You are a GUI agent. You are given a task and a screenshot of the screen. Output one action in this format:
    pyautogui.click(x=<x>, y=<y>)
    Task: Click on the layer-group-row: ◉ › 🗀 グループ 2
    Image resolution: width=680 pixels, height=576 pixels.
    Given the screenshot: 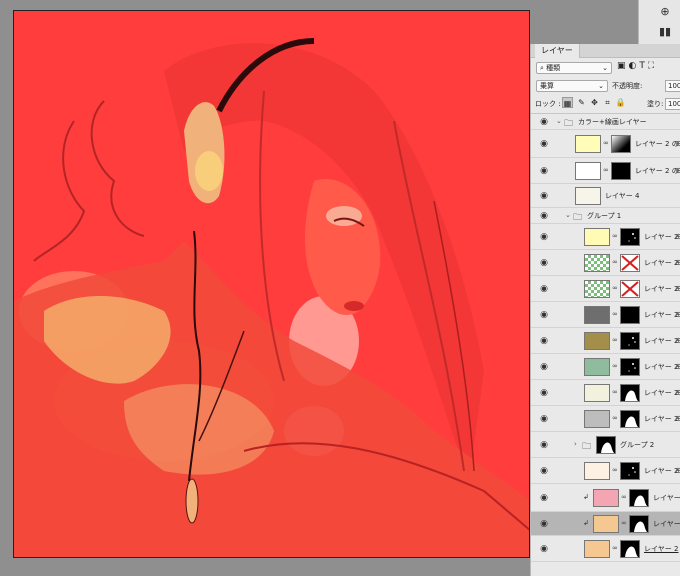 What is the action you would take?
    pyautogui.click(x=605, y=445)
    